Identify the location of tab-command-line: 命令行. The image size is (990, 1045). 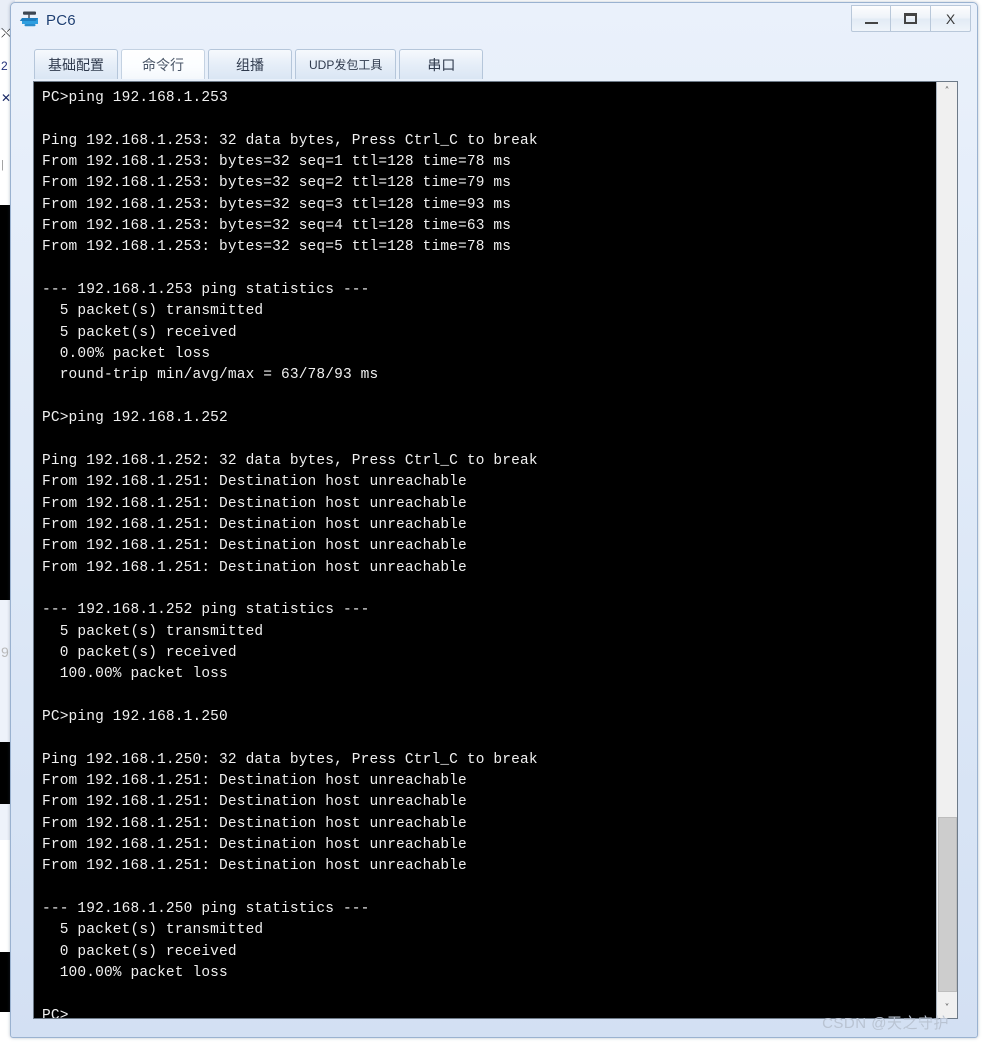
(163, 64).